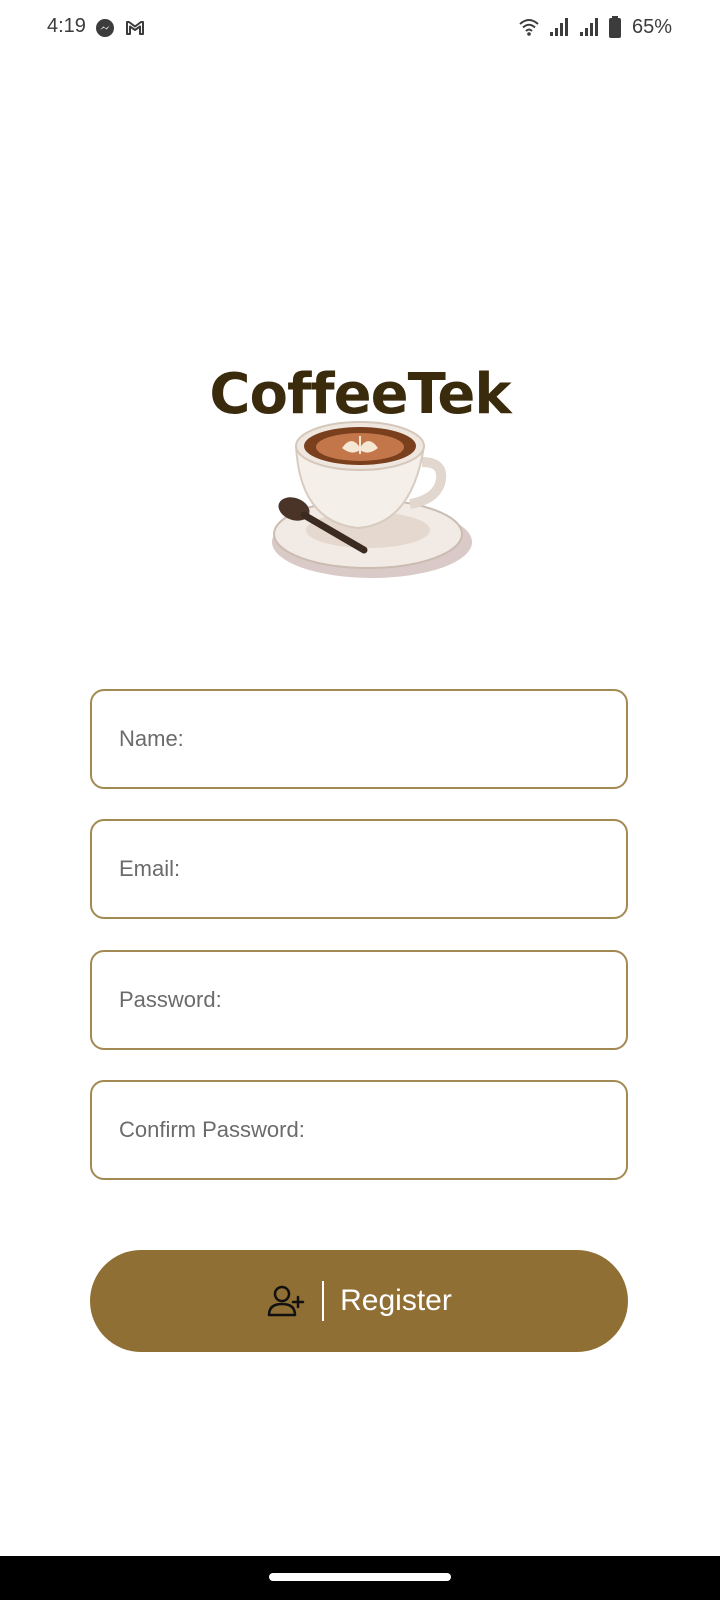 The height and width of the screenshot is (1600, 720). Describe the element at coordinates (66, 26) in the screenshot. I see `status-time: 4:19` at that location.